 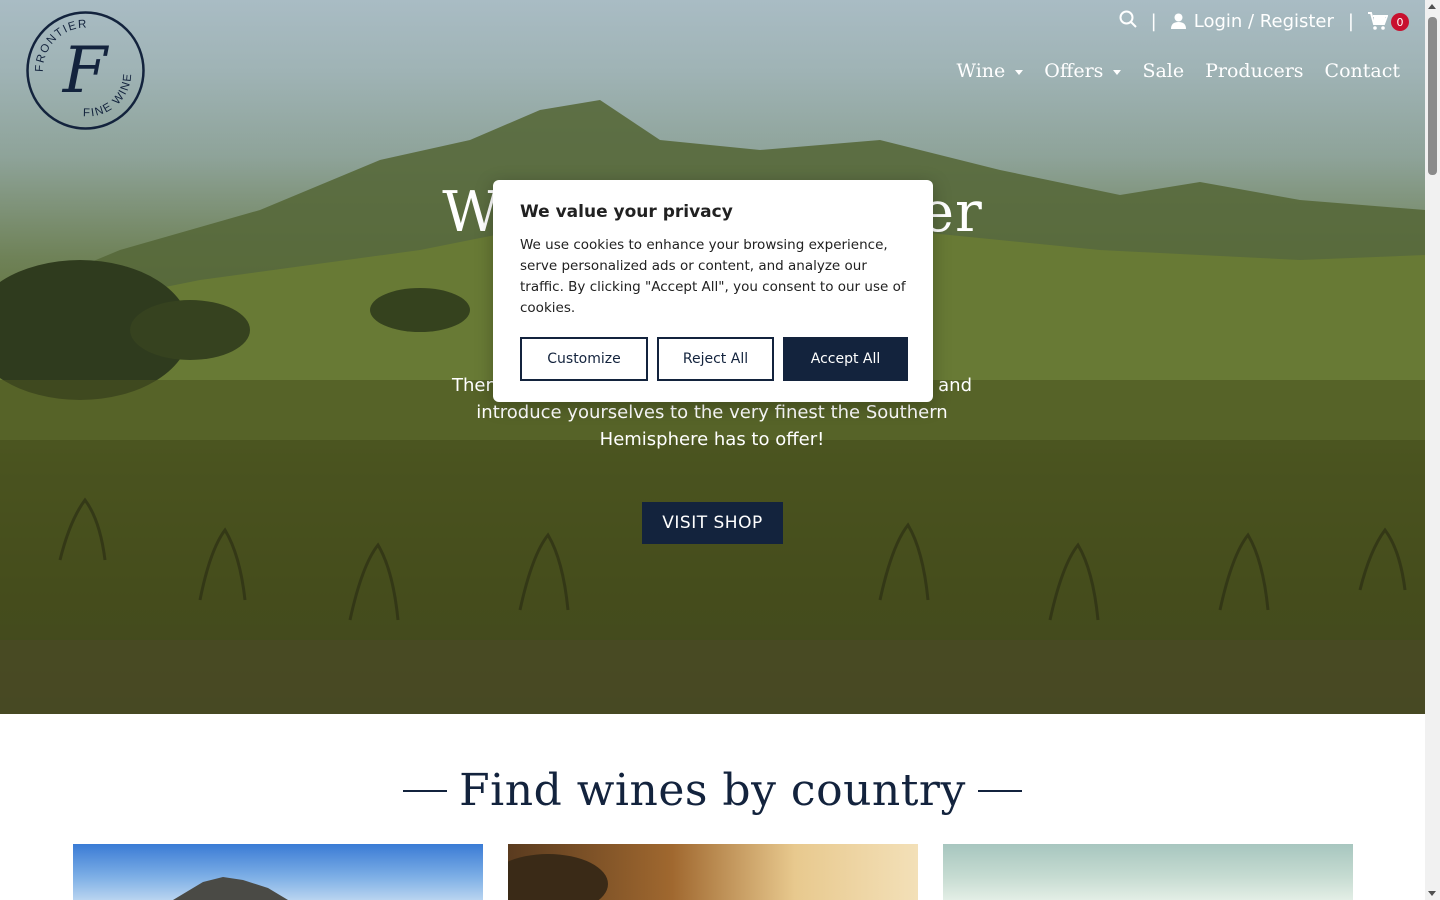 I want to click on login-register-label: Login / Register, so click(x=1263, y=21).